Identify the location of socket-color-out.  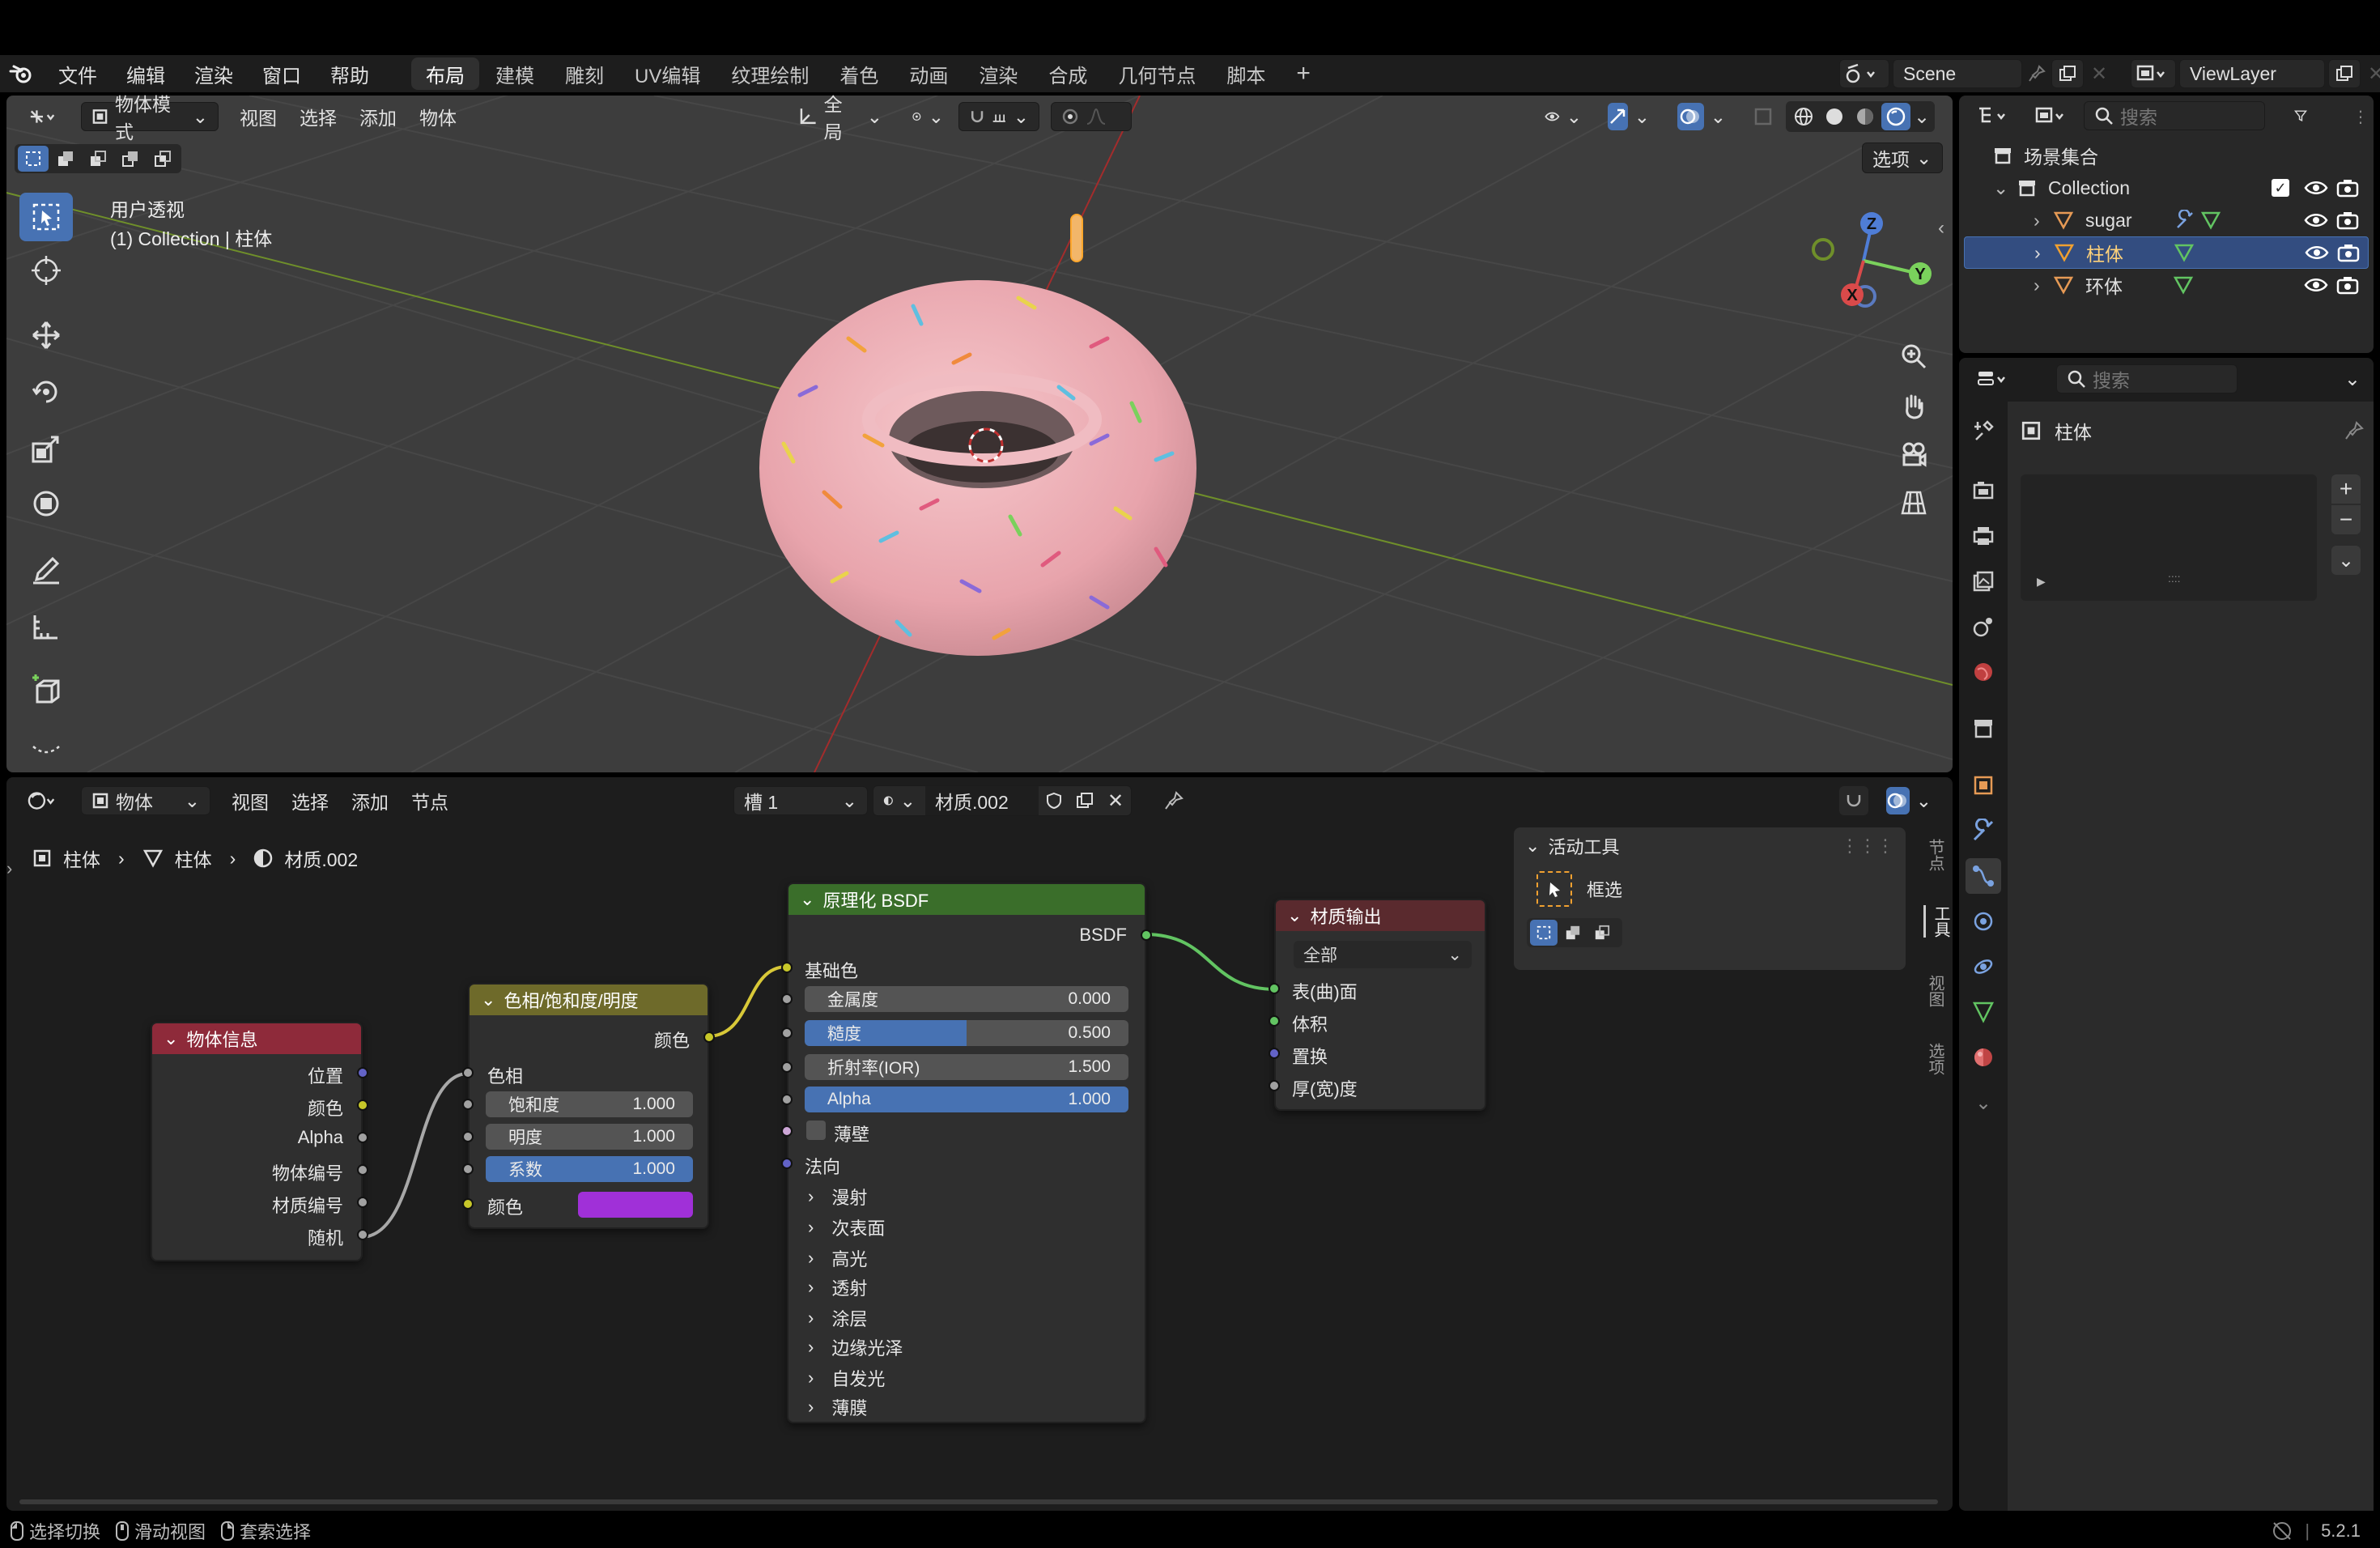
(709, 1037).